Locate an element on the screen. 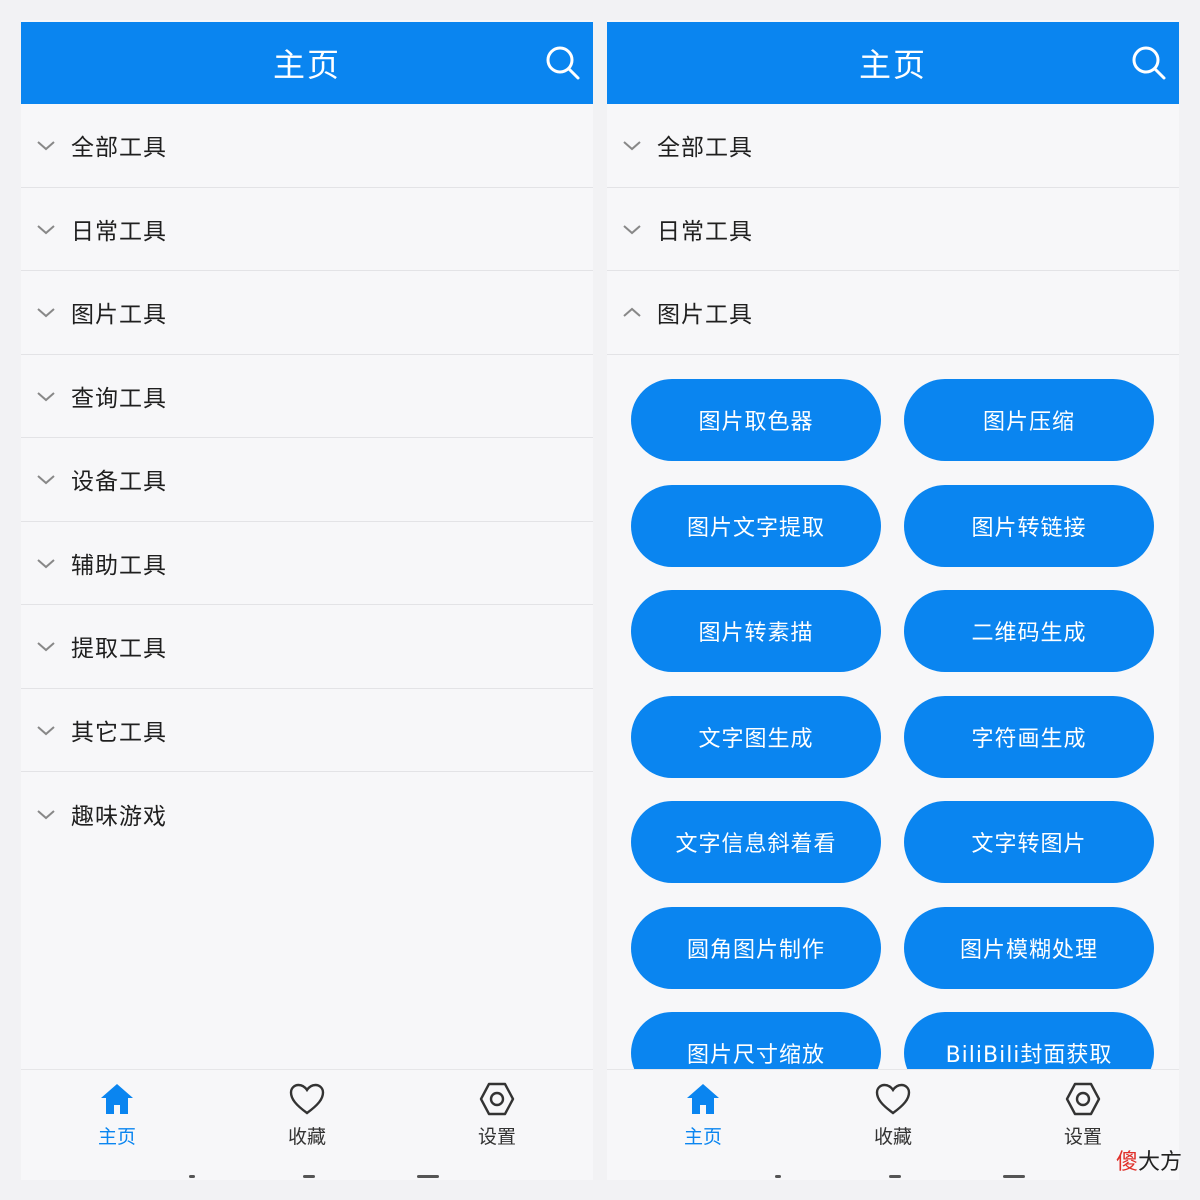 The height and width of the screenshot is (1200, 1200). tool-button: 文字图生成 is located at coordinates (756, 736).